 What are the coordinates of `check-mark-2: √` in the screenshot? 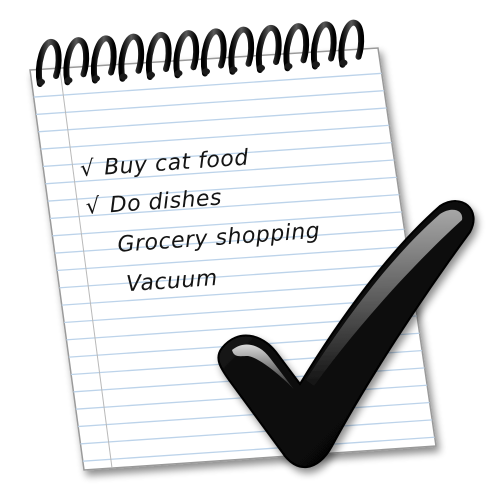 It's located at (93, 207).